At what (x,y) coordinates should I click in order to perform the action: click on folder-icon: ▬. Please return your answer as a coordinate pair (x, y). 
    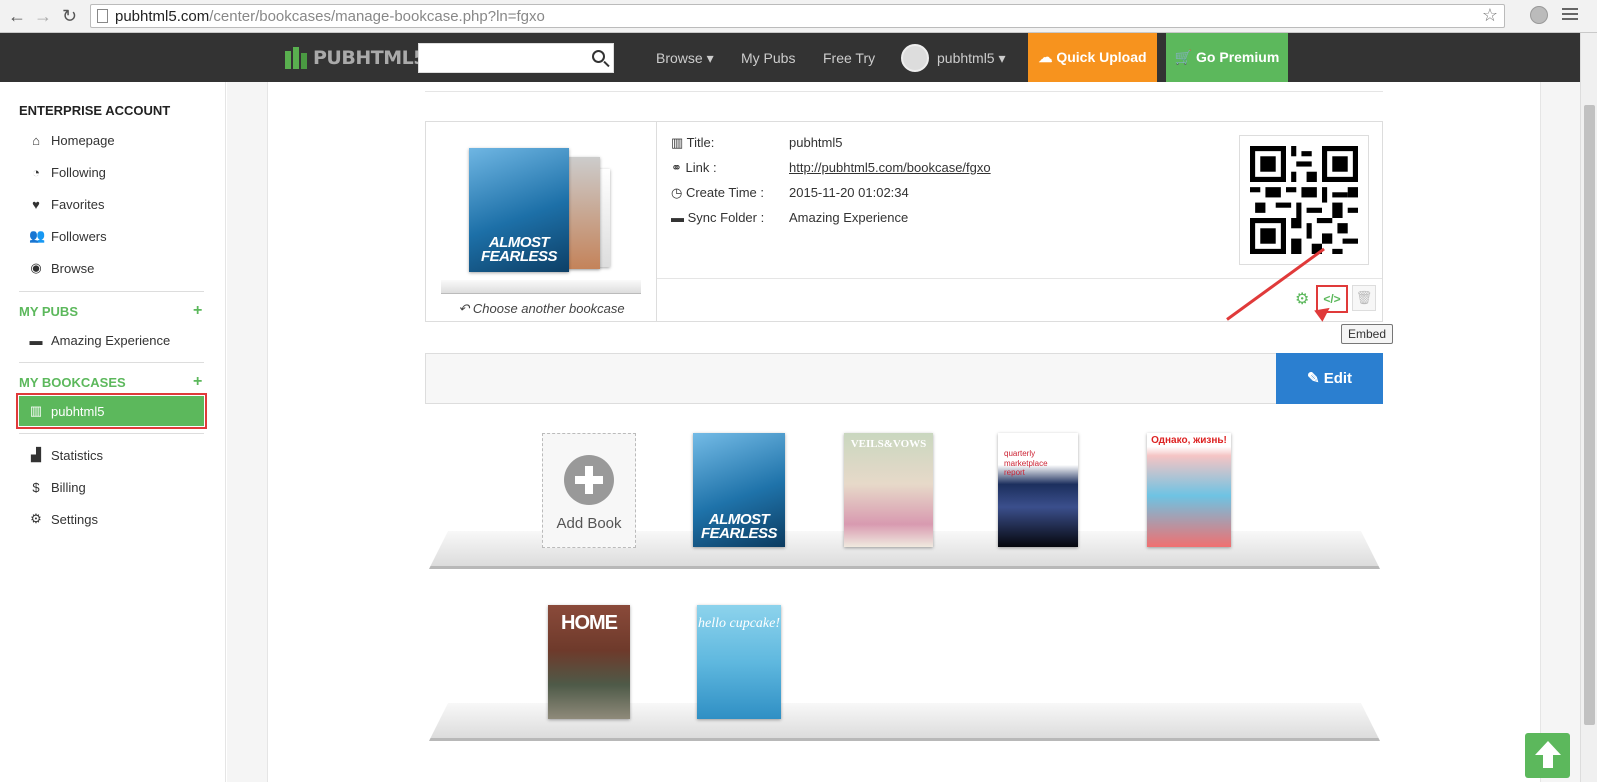
    Looking at the image, I should click on (36, 340).